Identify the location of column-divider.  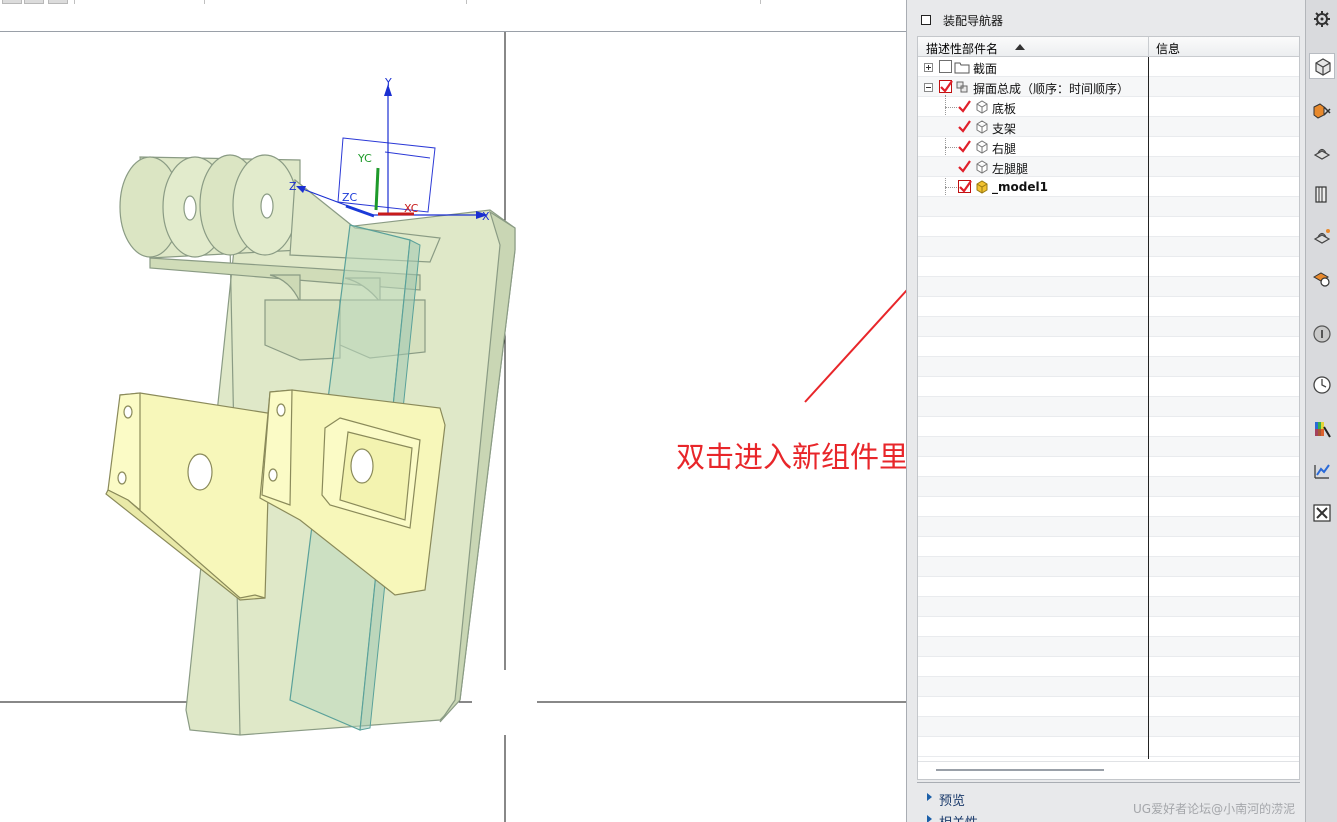
(1148, 47).